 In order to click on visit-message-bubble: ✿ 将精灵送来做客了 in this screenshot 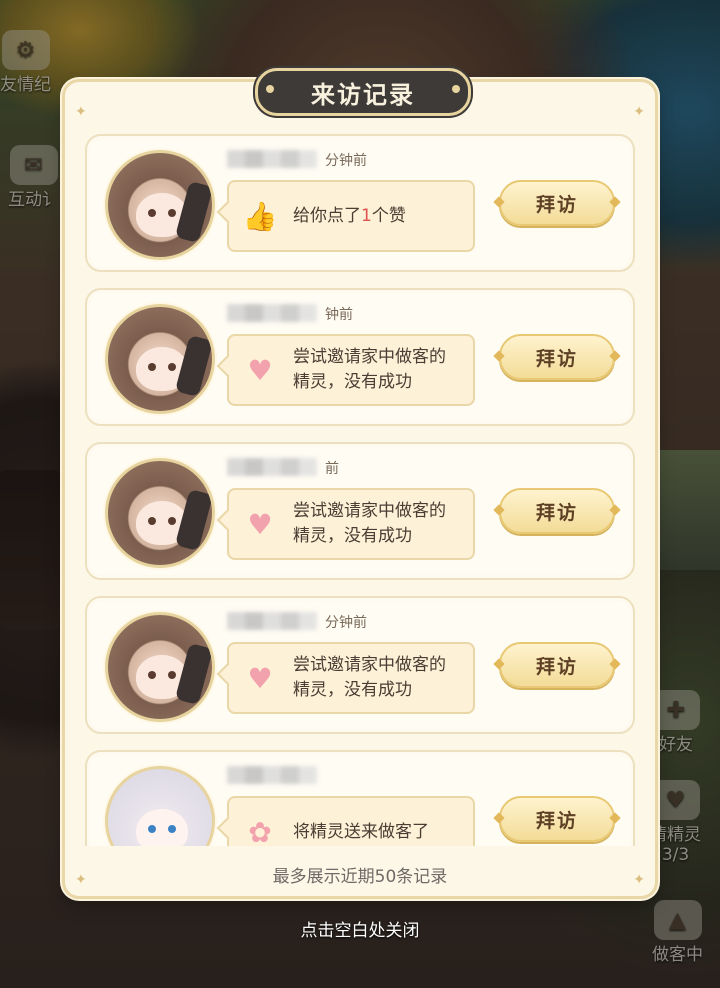, I will do `click(351, 821)`.